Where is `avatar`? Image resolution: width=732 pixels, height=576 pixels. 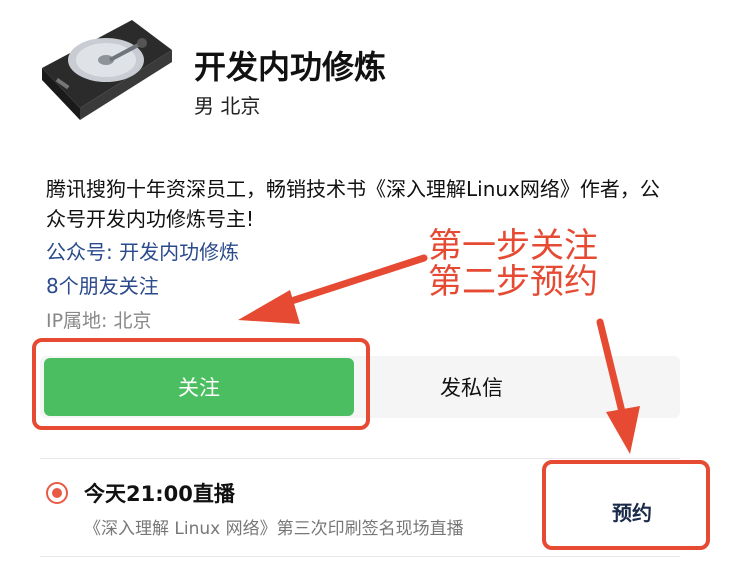
avatar is located at coordinates (106, 71).